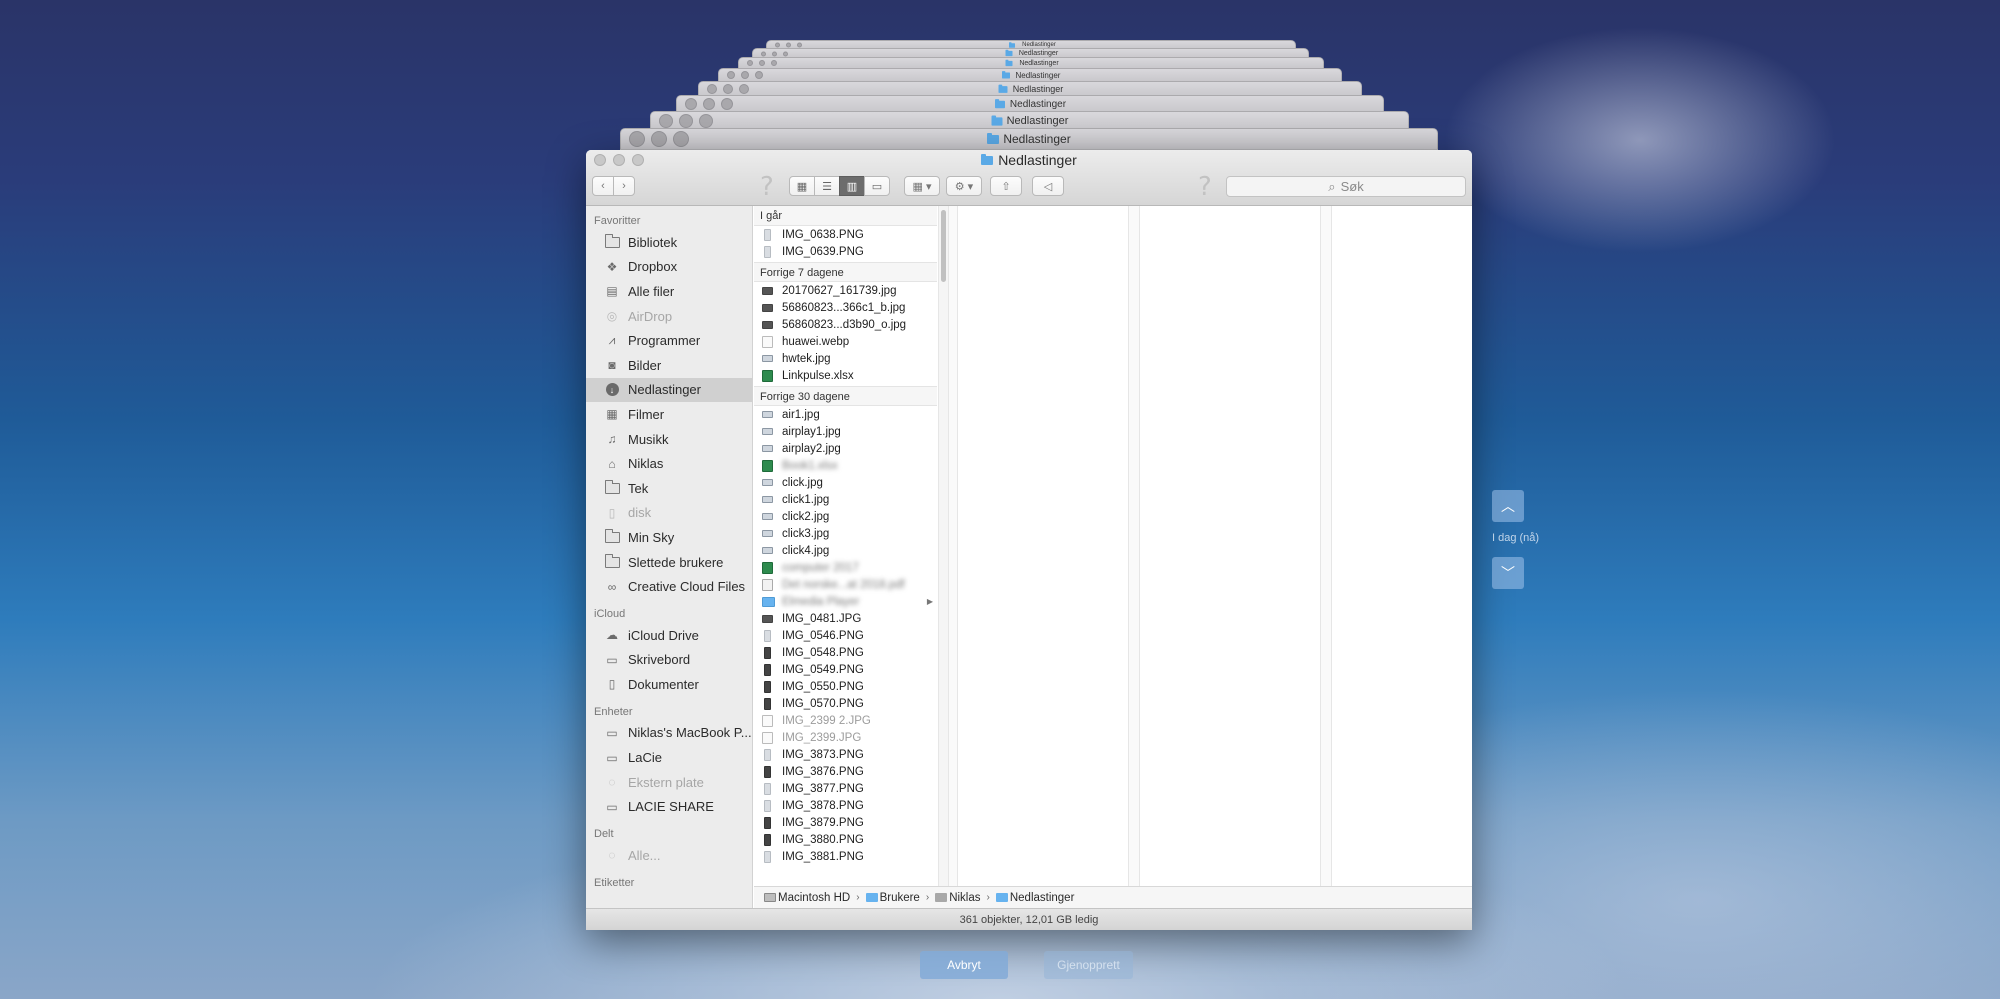 This screenshot has height=999, width=2000. What do you see at coordinates (845, 737) in the screenshot?
I see `file-row: IMG_2399.JPG` at bounding box center [845, 737].